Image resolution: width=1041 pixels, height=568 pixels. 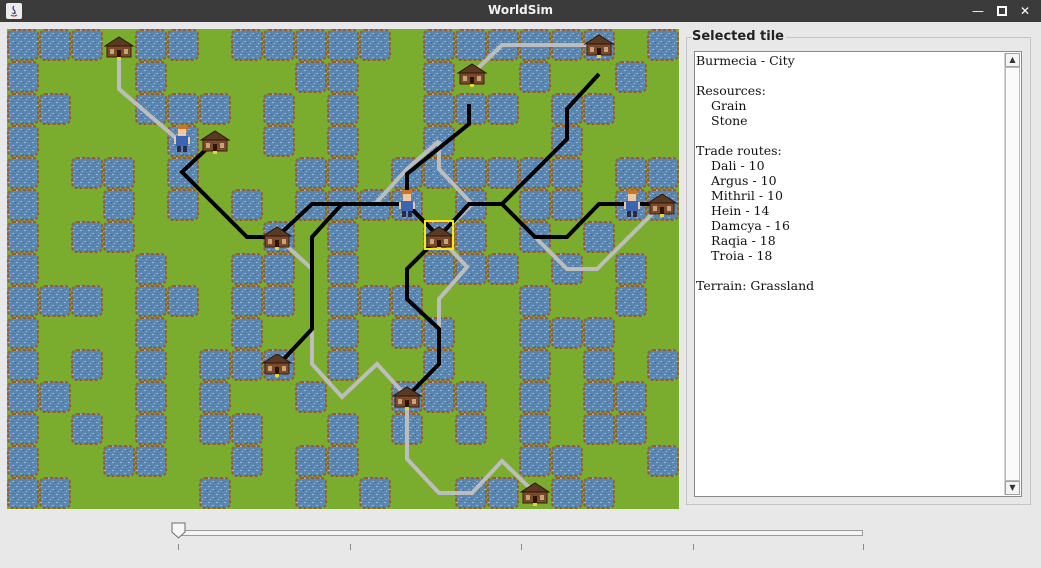 What do you see at coordinates (1025, 11) in the screenshot?
I see `close-icon: ✕` at bounding box center [1025, 11].